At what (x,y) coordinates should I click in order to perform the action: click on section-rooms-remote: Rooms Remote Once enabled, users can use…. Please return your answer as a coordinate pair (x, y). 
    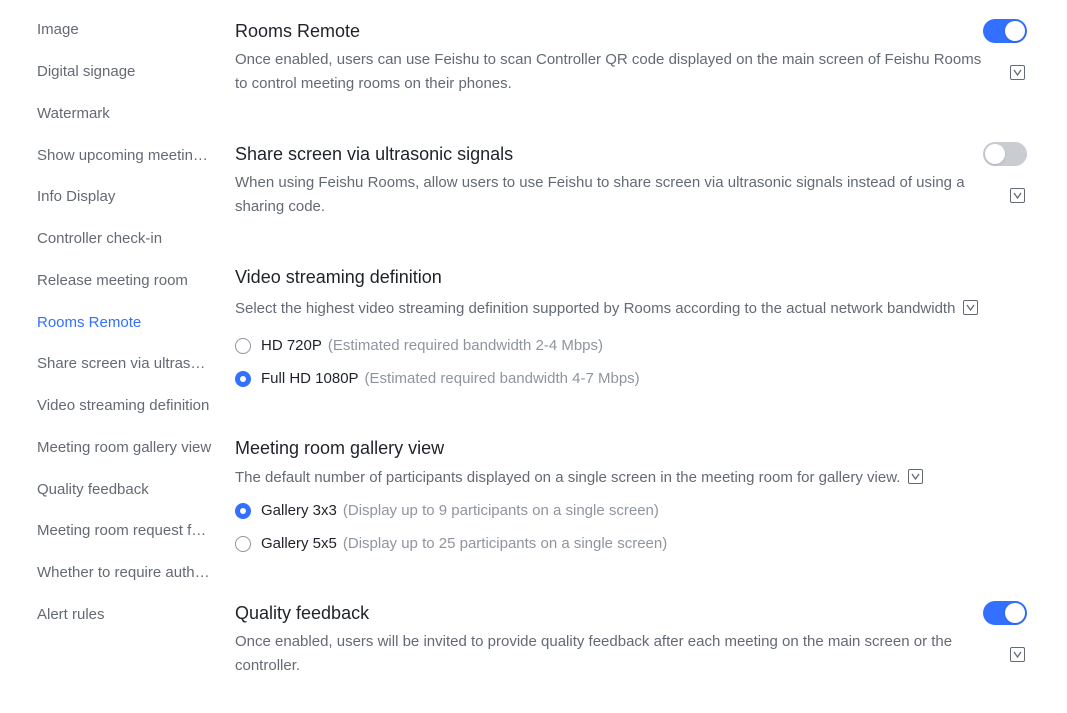
    Looking at the image, I should click on (631, 59).